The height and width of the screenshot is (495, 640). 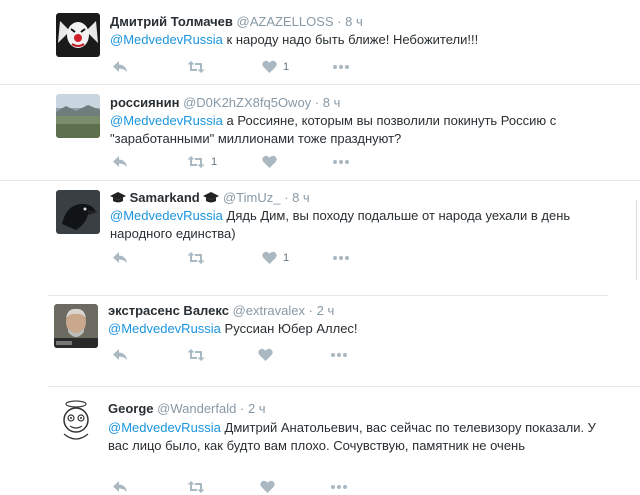 I want to click on retweet-button: 1, so click(x=202, y=162).